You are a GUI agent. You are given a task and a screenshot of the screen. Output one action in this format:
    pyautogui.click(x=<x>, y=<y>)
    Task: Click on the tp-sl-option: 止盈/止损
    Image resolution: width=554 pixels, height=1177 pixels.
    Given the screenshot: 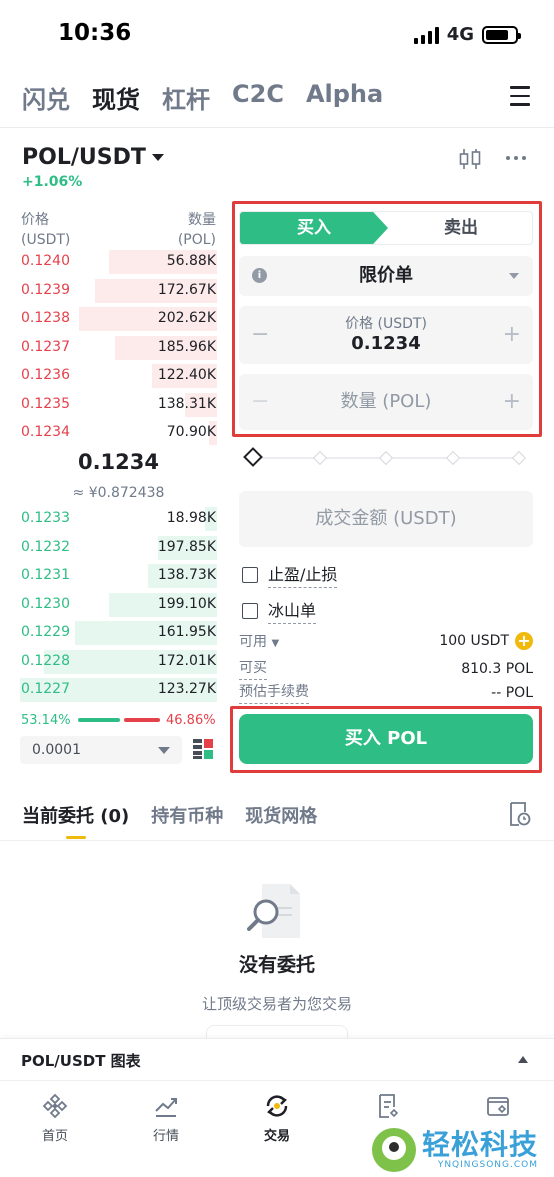 What is the action you would take?
    pyautogui.click(x=290, y=574)
    